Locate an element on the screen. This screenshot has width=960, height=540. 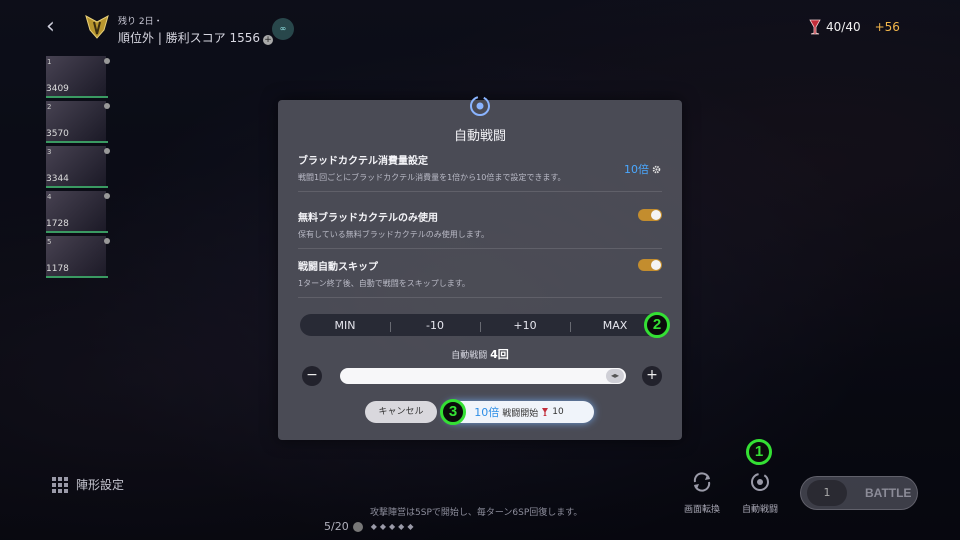
battle-count-label: 自動戦闘 4回 is located at coordinates (480, 354).